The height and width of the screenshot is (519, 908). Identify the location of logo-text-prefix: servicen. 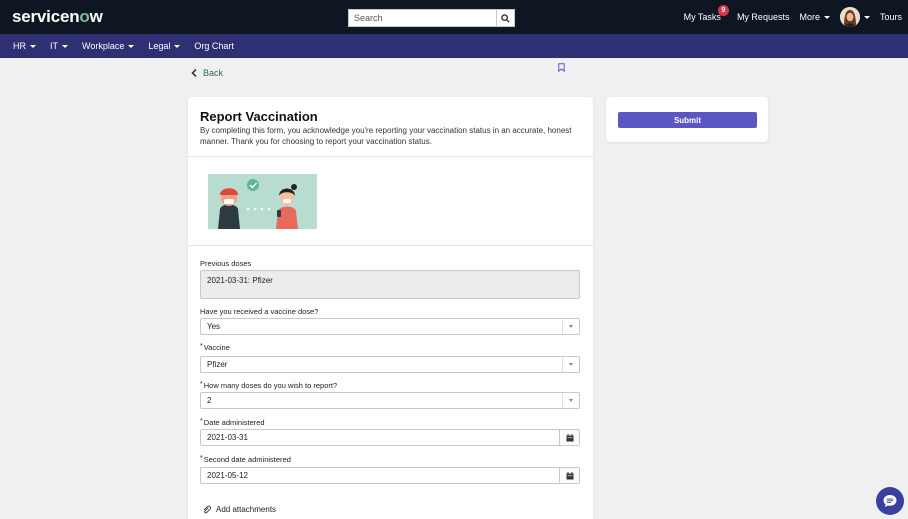
(46, 16).